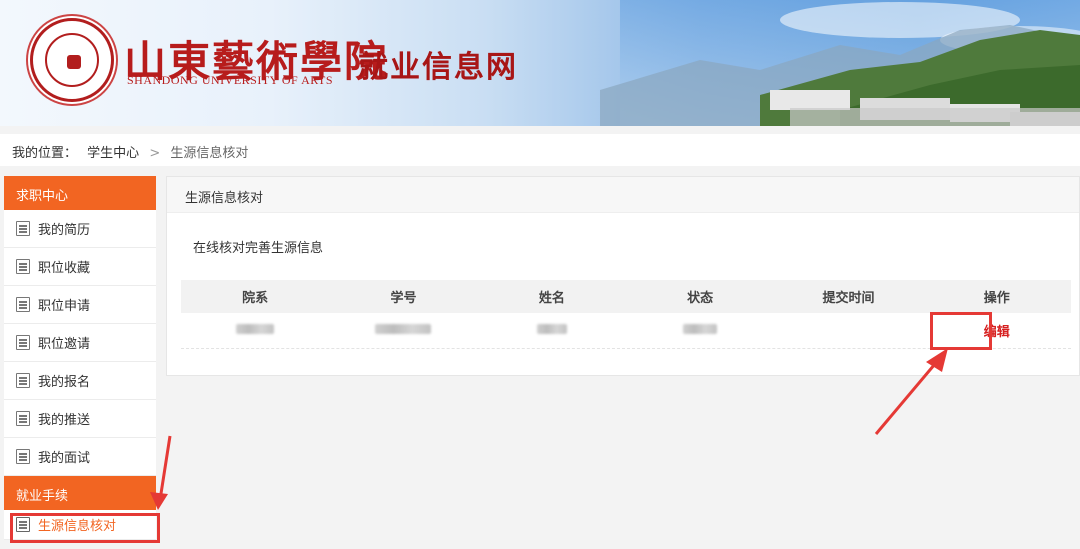  Describe the element at coordinates (165, 468) in the screenshot. I see `arrow-to-sidebar` at that location.